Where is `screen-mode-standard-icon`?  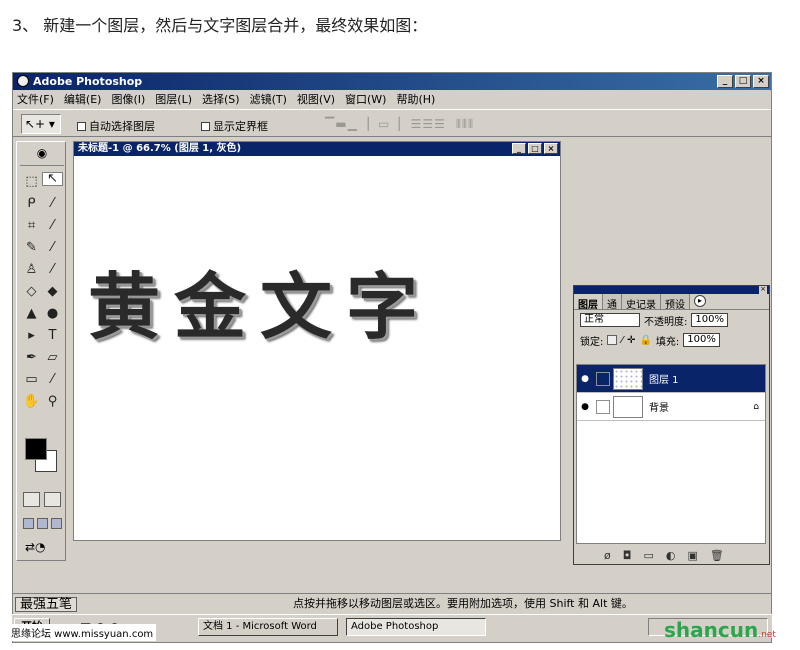
screen-mode-standard-icon is located at coordinates (28, 523).